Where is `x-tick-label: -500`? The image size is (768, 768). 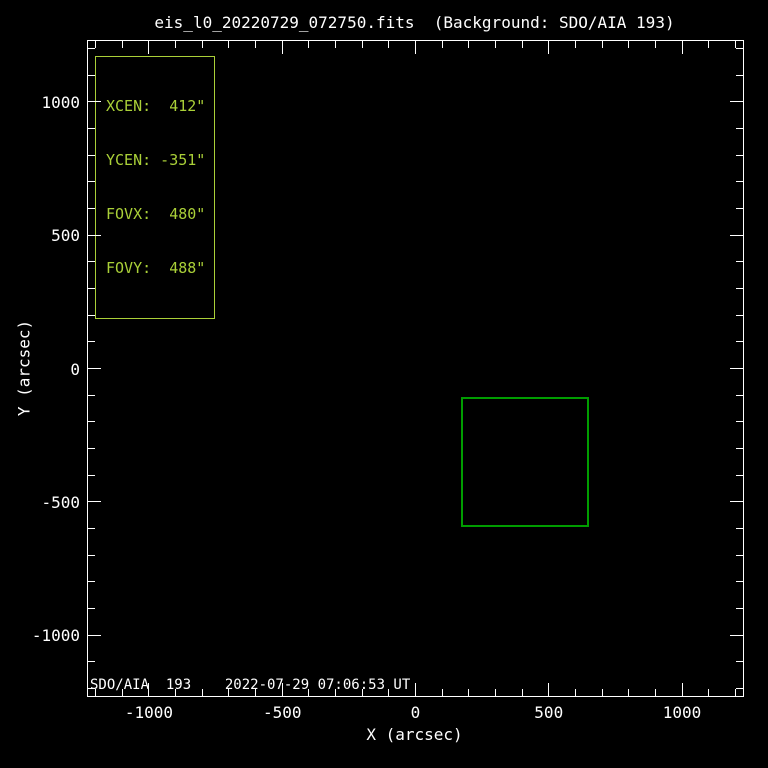
x-tick-label: -500 is located at coordinates (282, 712).